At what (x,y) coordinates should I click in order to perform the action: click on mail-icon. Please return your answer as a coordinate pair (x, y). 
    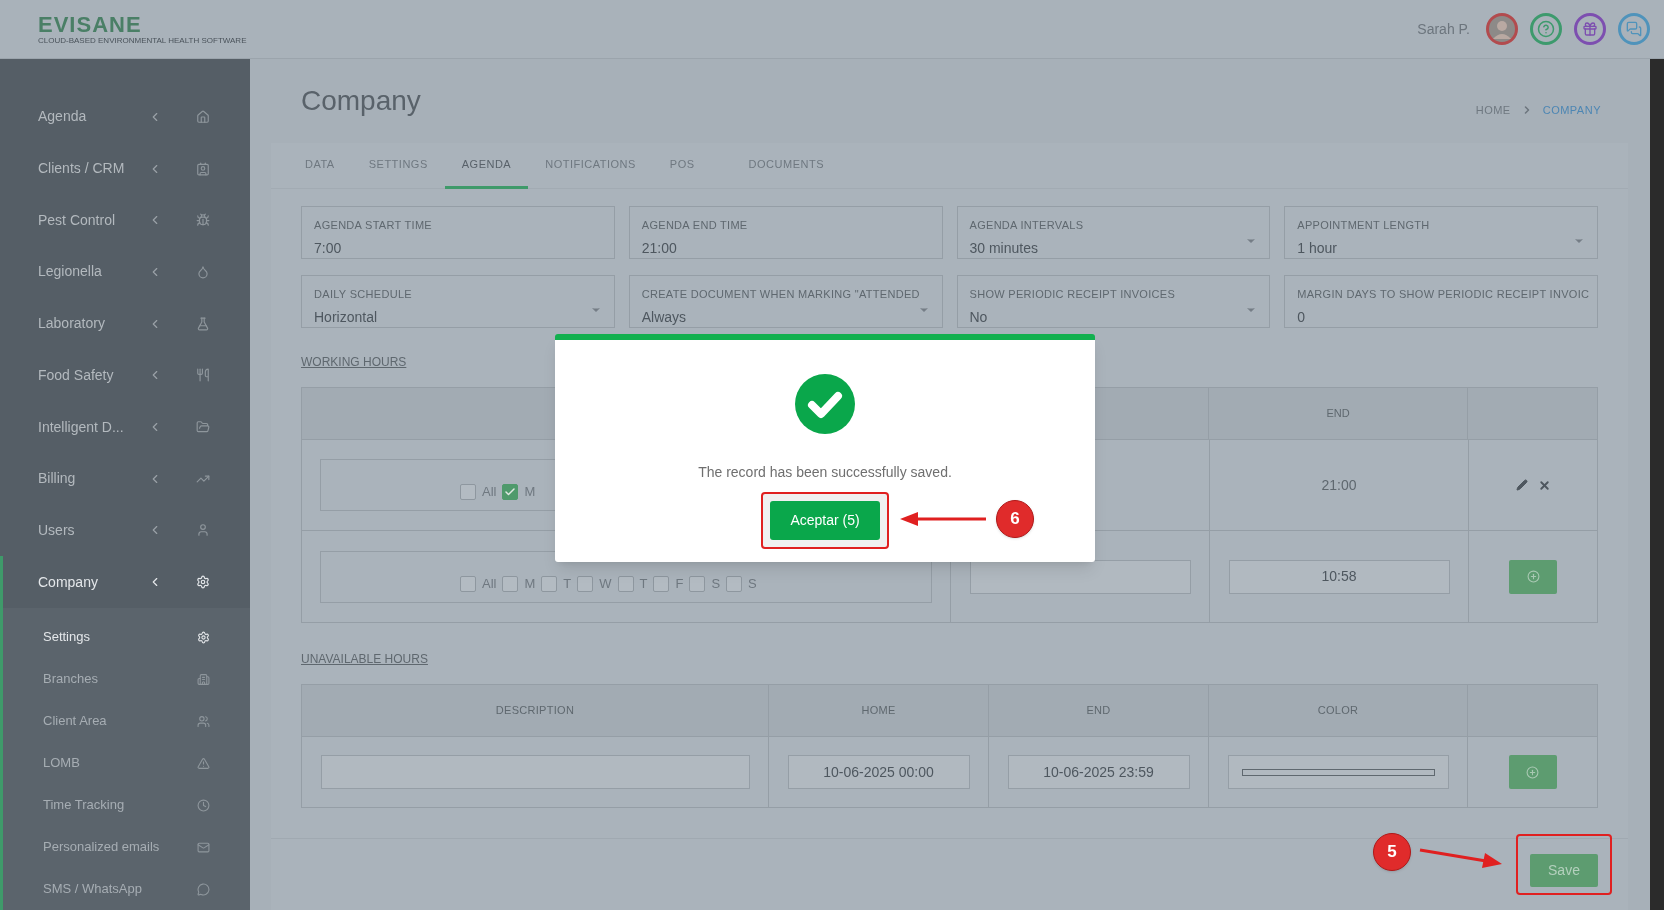
    Looking at the image, I should click on (203, 847).